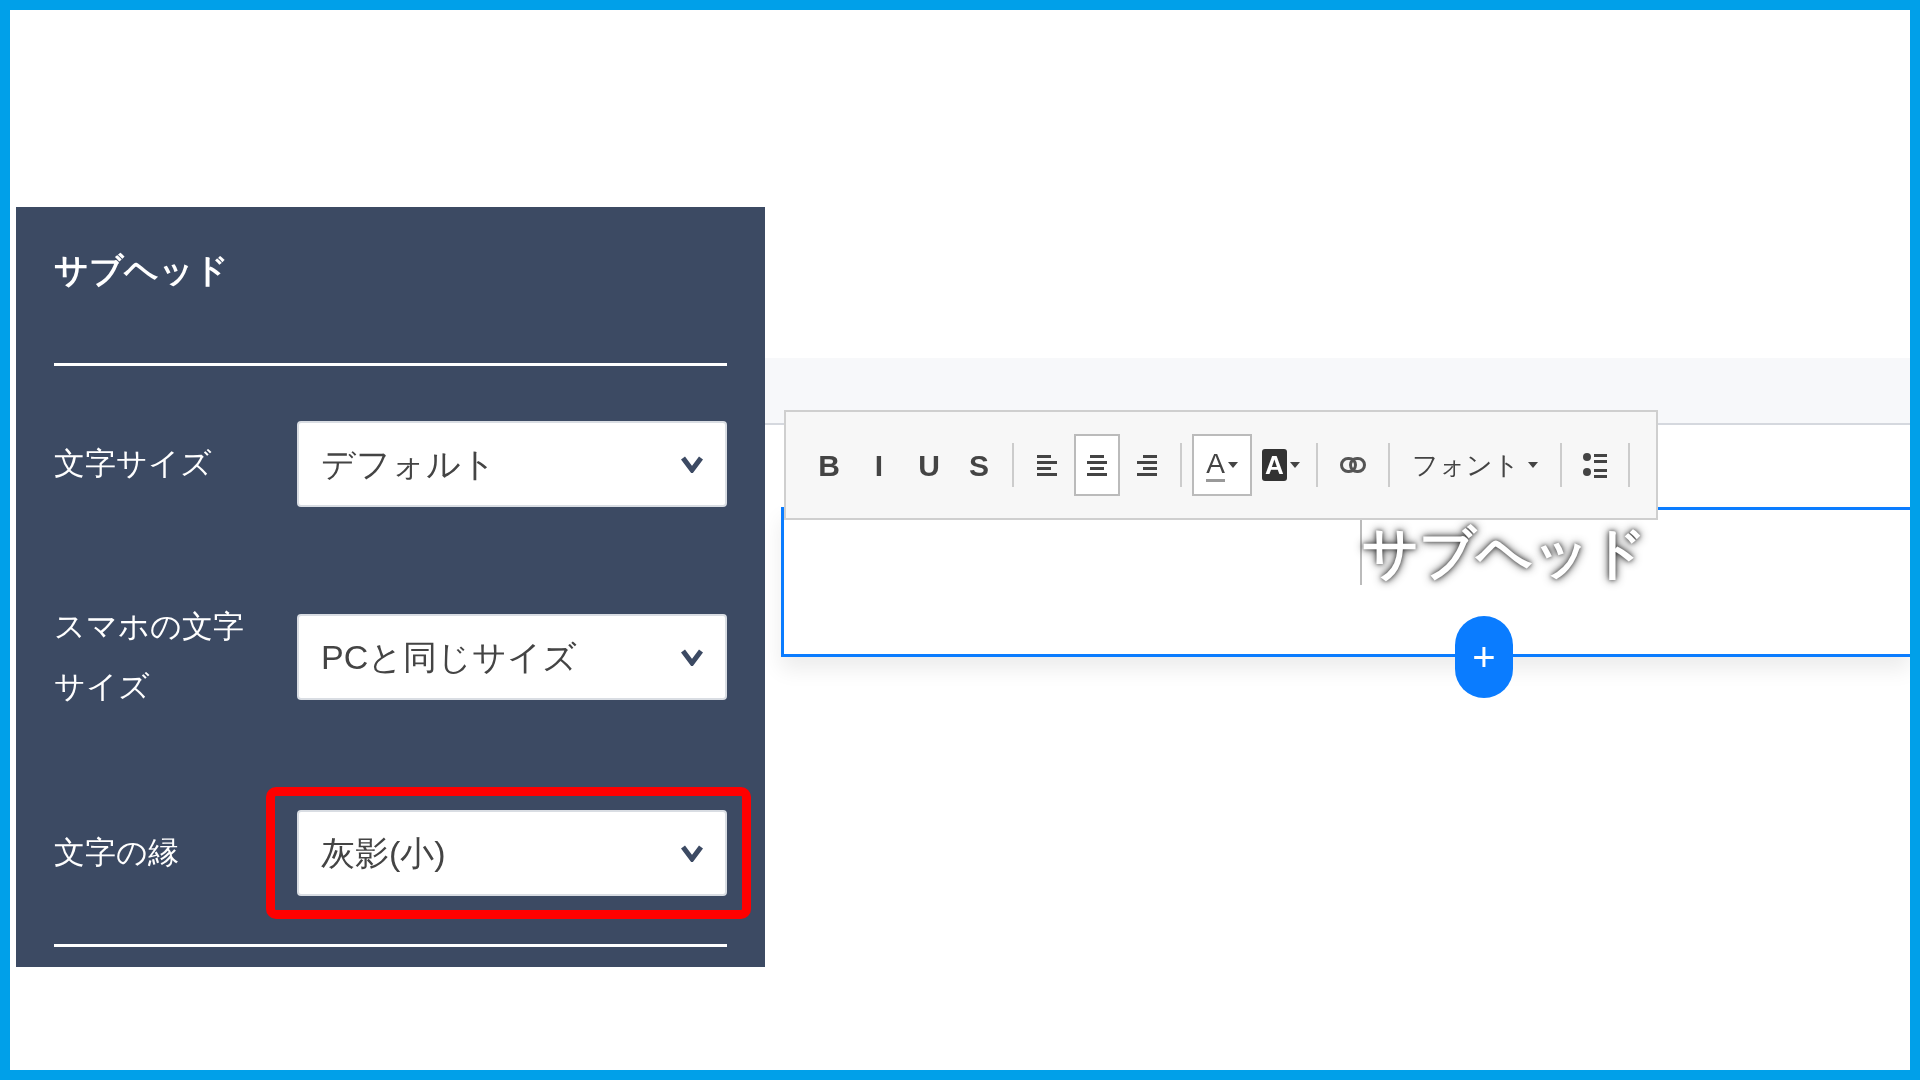  Describe the element at coordinates (1595, 465) in the screenshot. I see `bullet-list-icon` at that location.